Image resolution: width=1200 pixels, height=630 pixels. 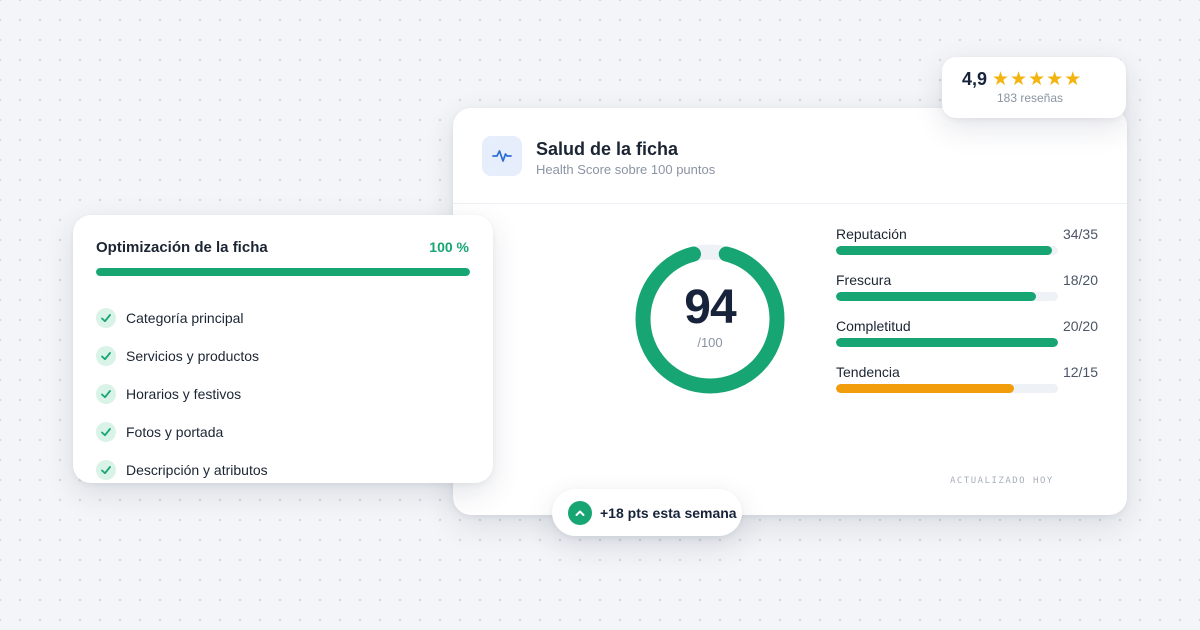 I want to click on optimization-progress-fill, so click(x=283, y=272).